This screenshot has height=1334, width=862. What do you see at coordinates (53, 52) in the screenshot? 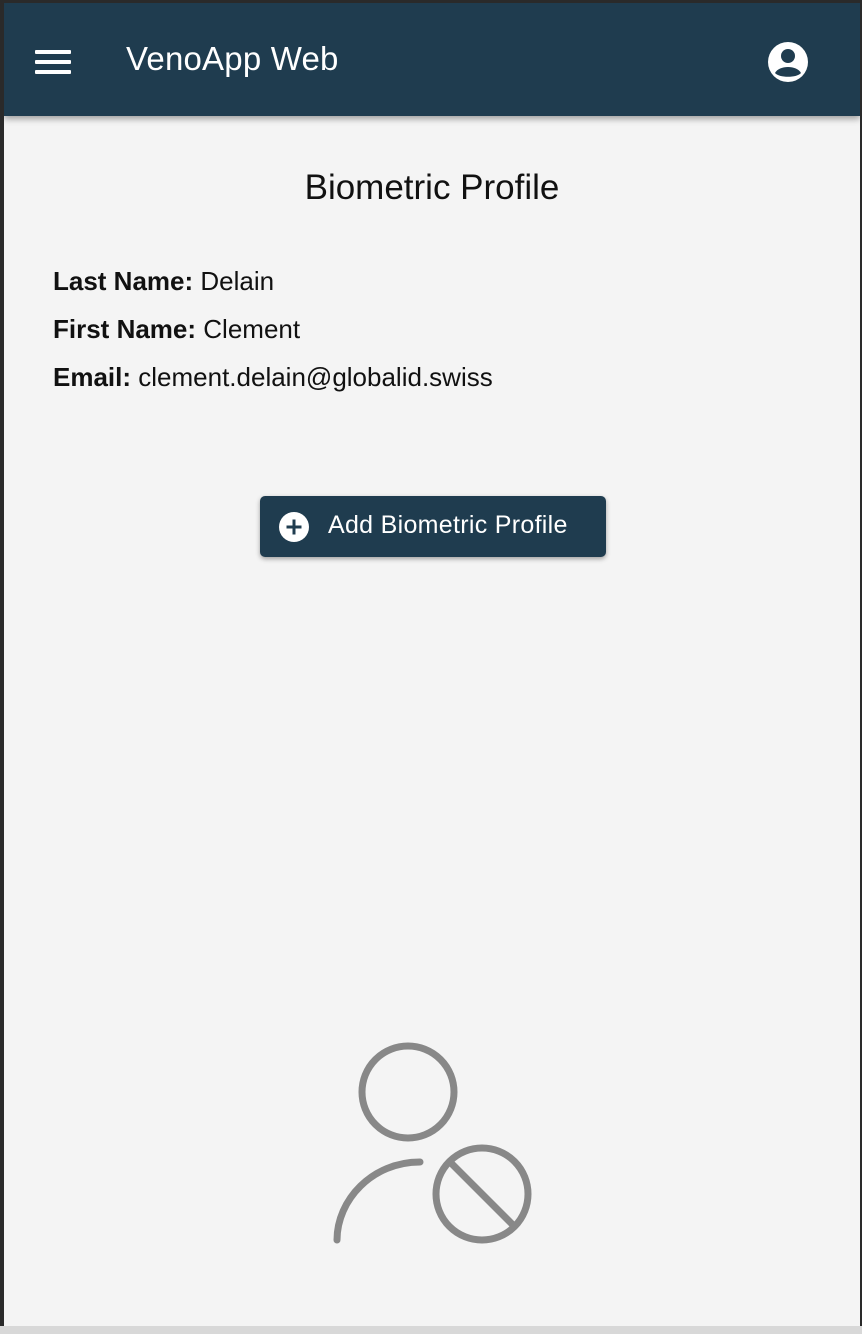
I see `hamburger-menu-icon` at bounding box center [53, 52].